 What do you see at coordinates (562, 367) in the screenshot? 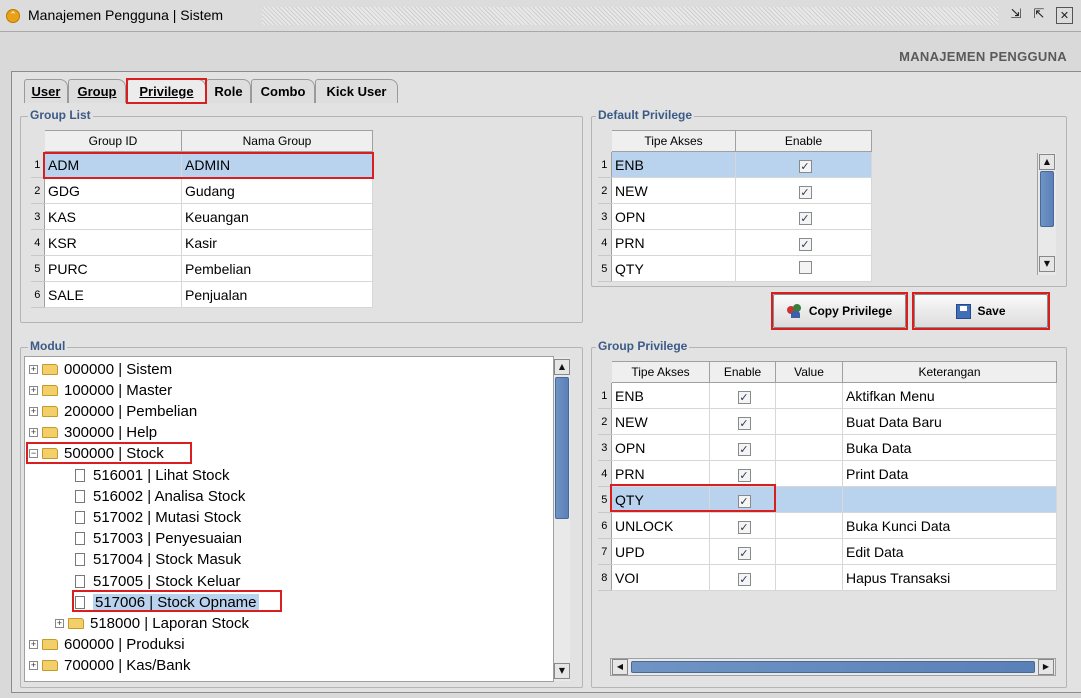
I see `scroll-up-icon: ▲` at bounding box center [562, 367].